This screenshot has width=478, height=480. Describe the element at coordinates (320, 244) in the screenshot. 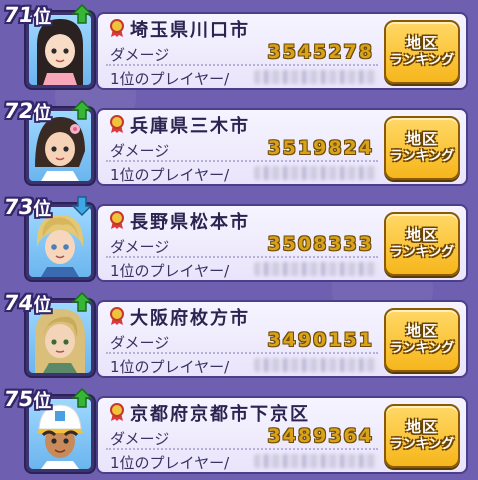

I see `damage-value: 3508333` at that location.